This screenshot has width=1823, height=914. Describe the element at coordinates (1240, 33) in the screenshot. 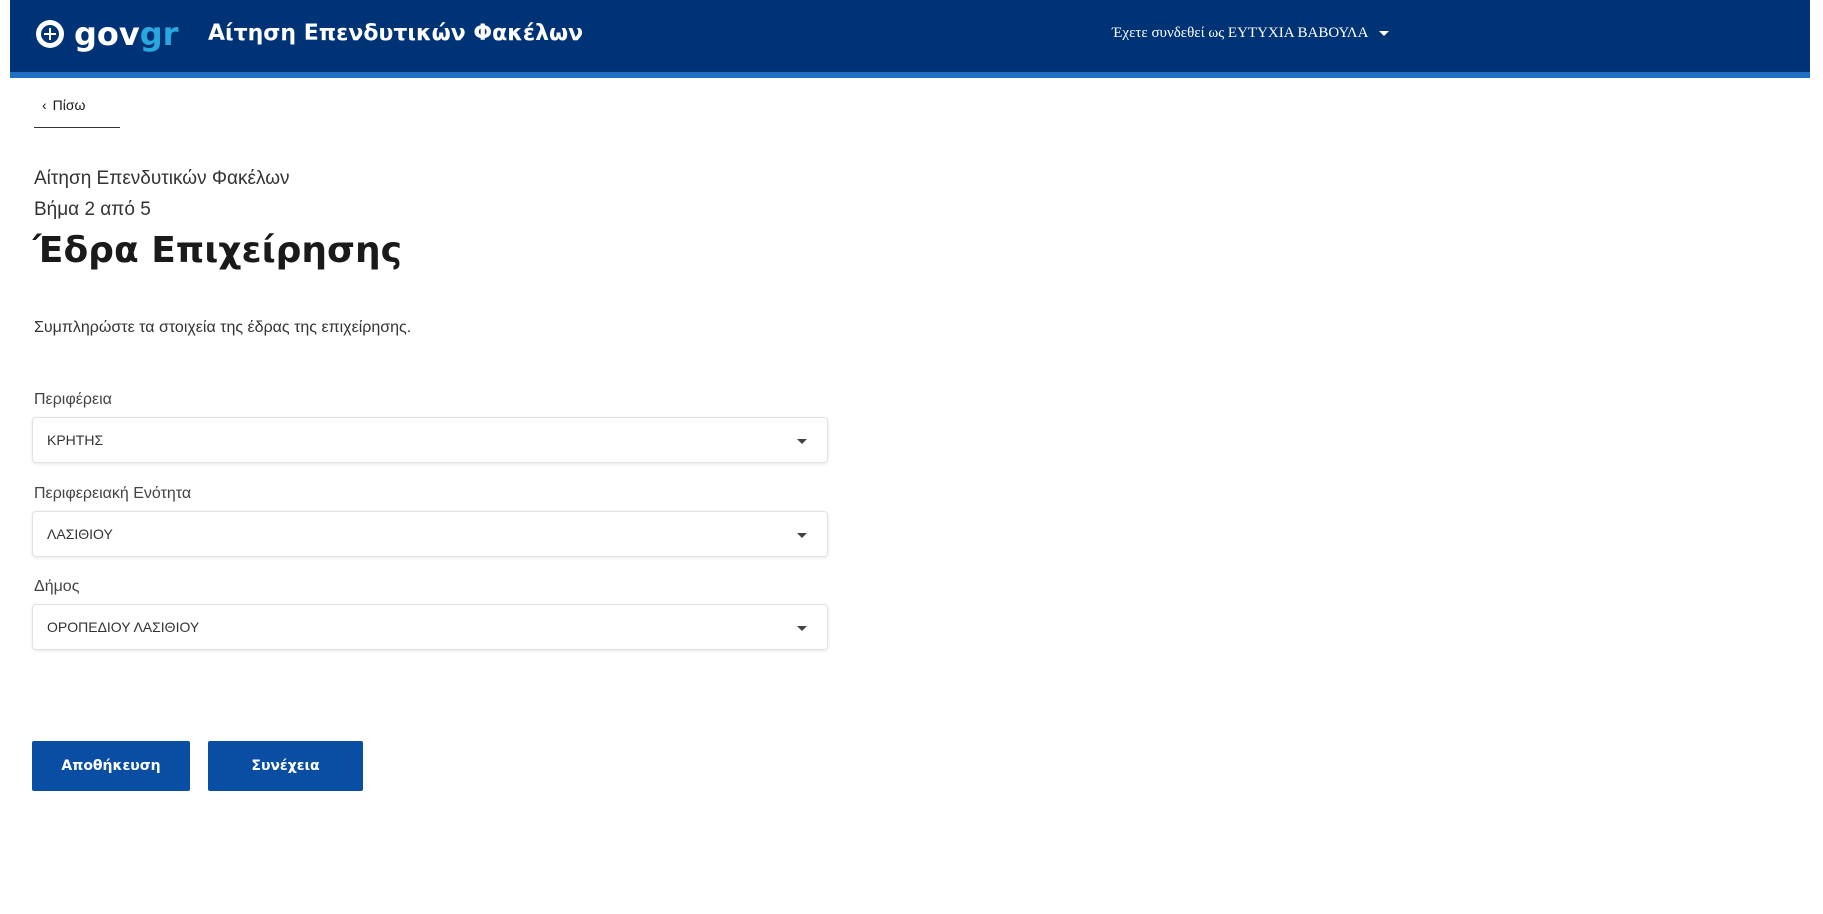

I see `user-menu-label: Έχετε συνδεθεί ως ΕΥΤΥΧΙΑ ΒΑΒΟΥΛΑ` at that location.